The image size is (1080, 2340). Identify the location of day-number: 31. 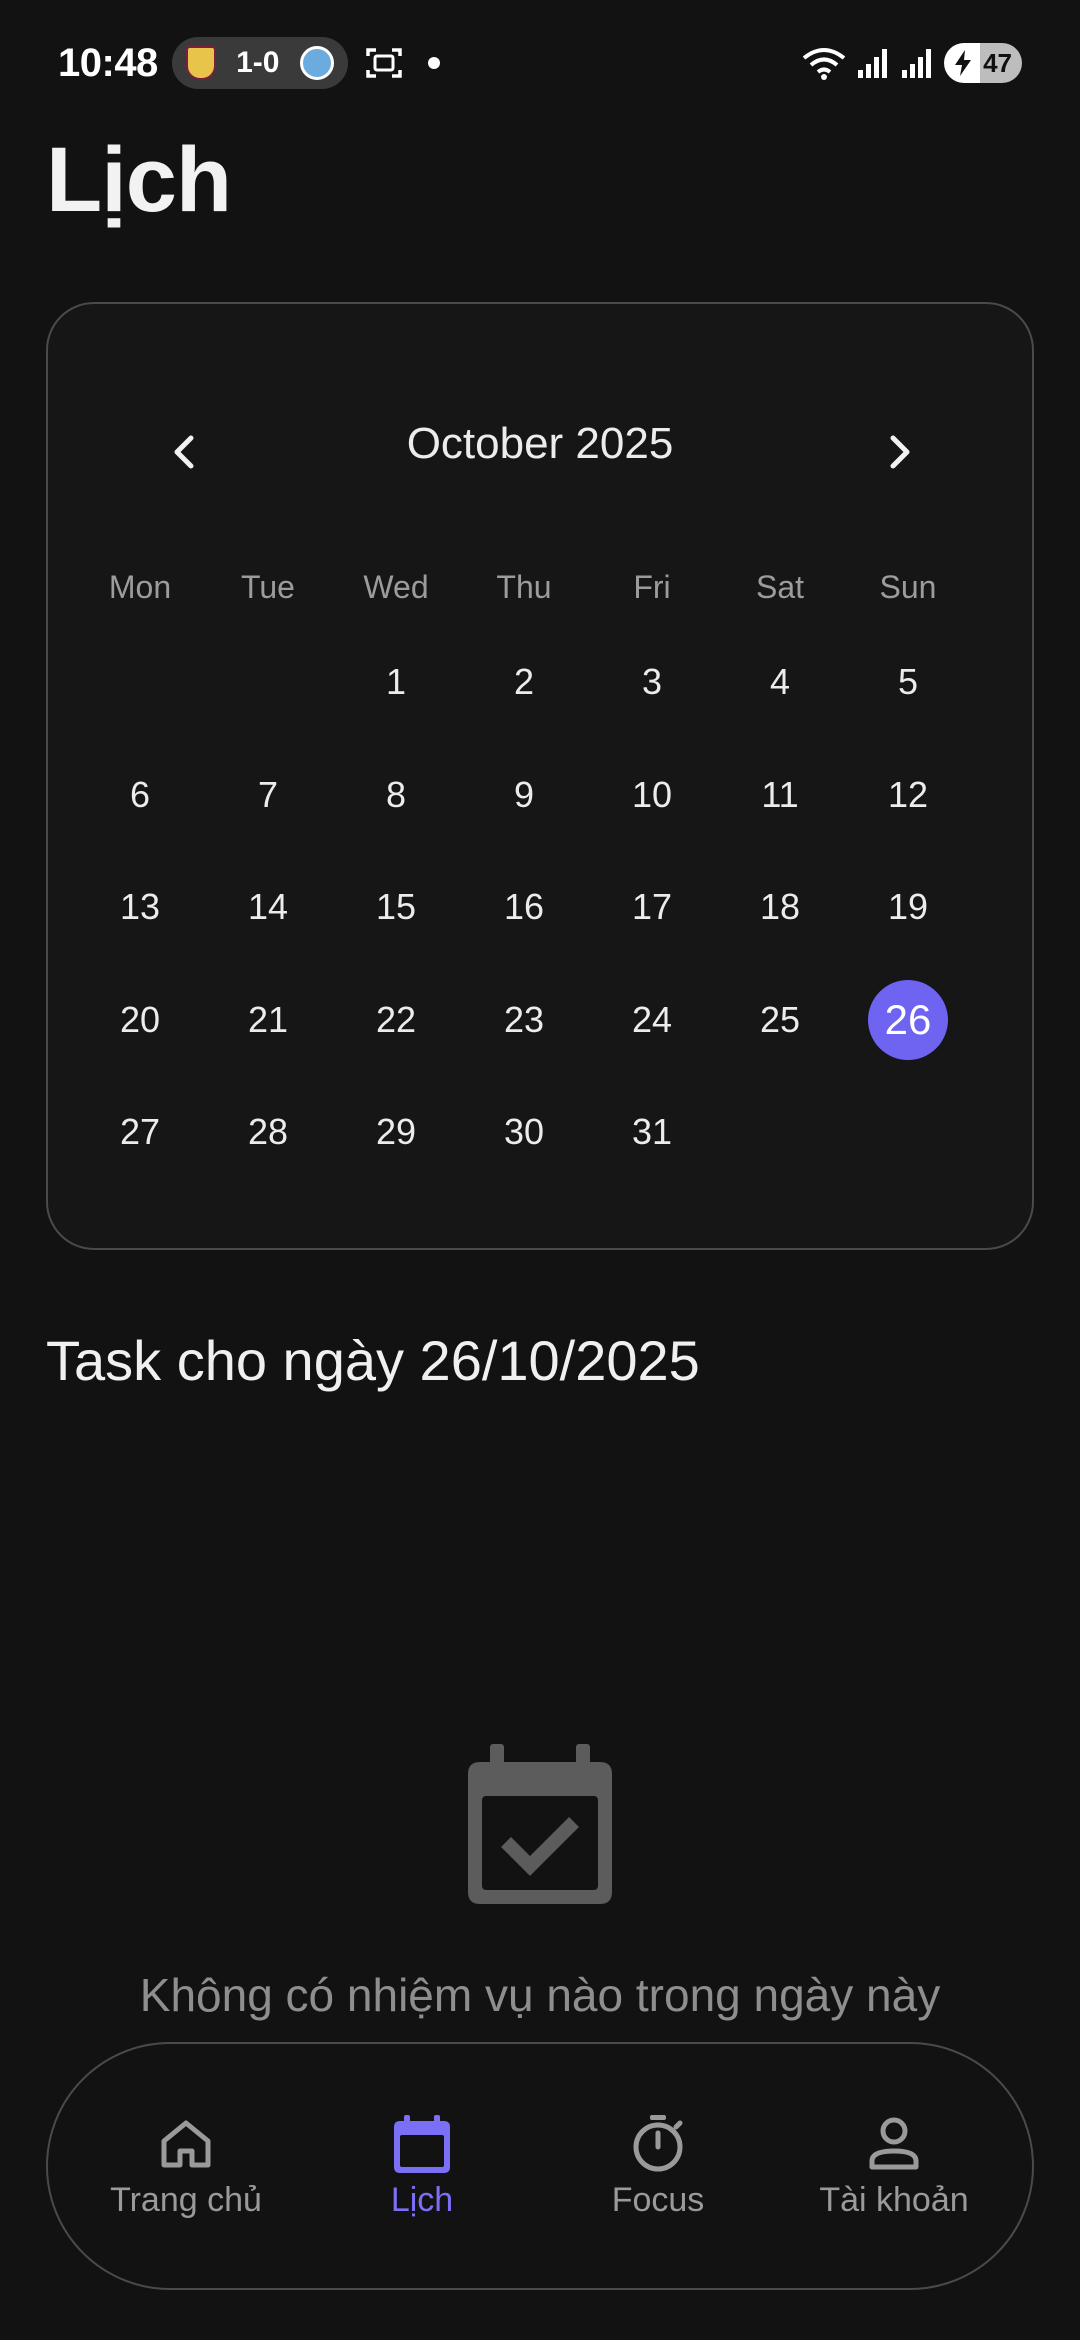
(652, 1131).